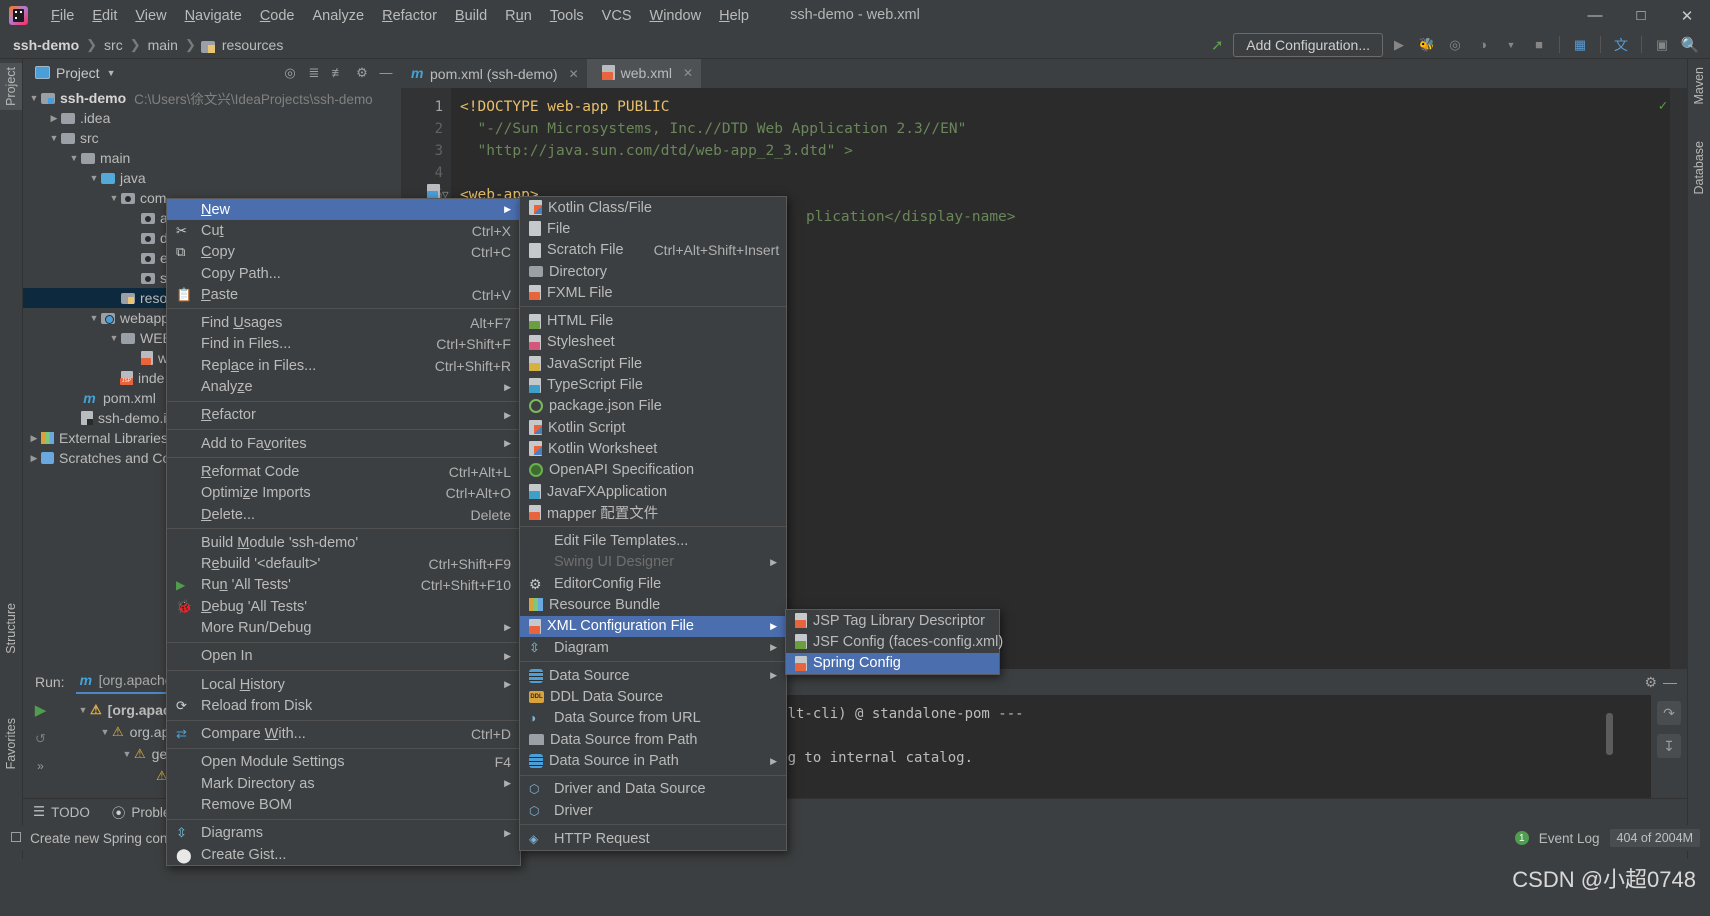  What do you see at coordinates (1217, 45) in the screenshot?
I see `hammer-icon: ➚` at bounding box center [1217, 45].